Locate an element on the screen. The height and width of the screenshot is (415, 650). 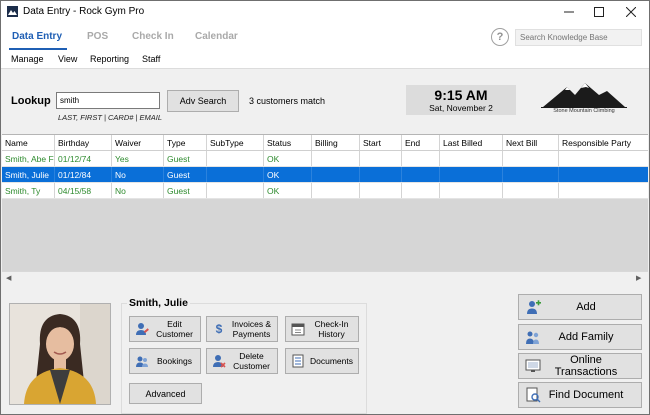
delete-user-icon is located at coordinates (219, 361).